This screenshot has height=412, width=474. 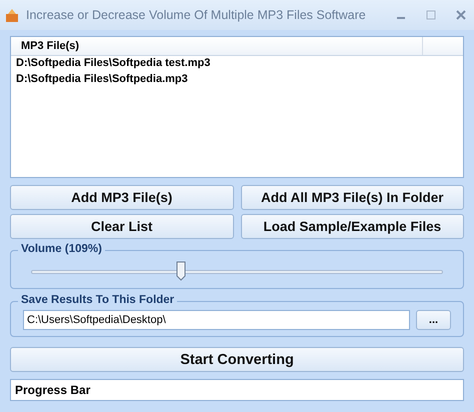 I want to click on group-label: Volume (109%), so click(x=61, y=249).